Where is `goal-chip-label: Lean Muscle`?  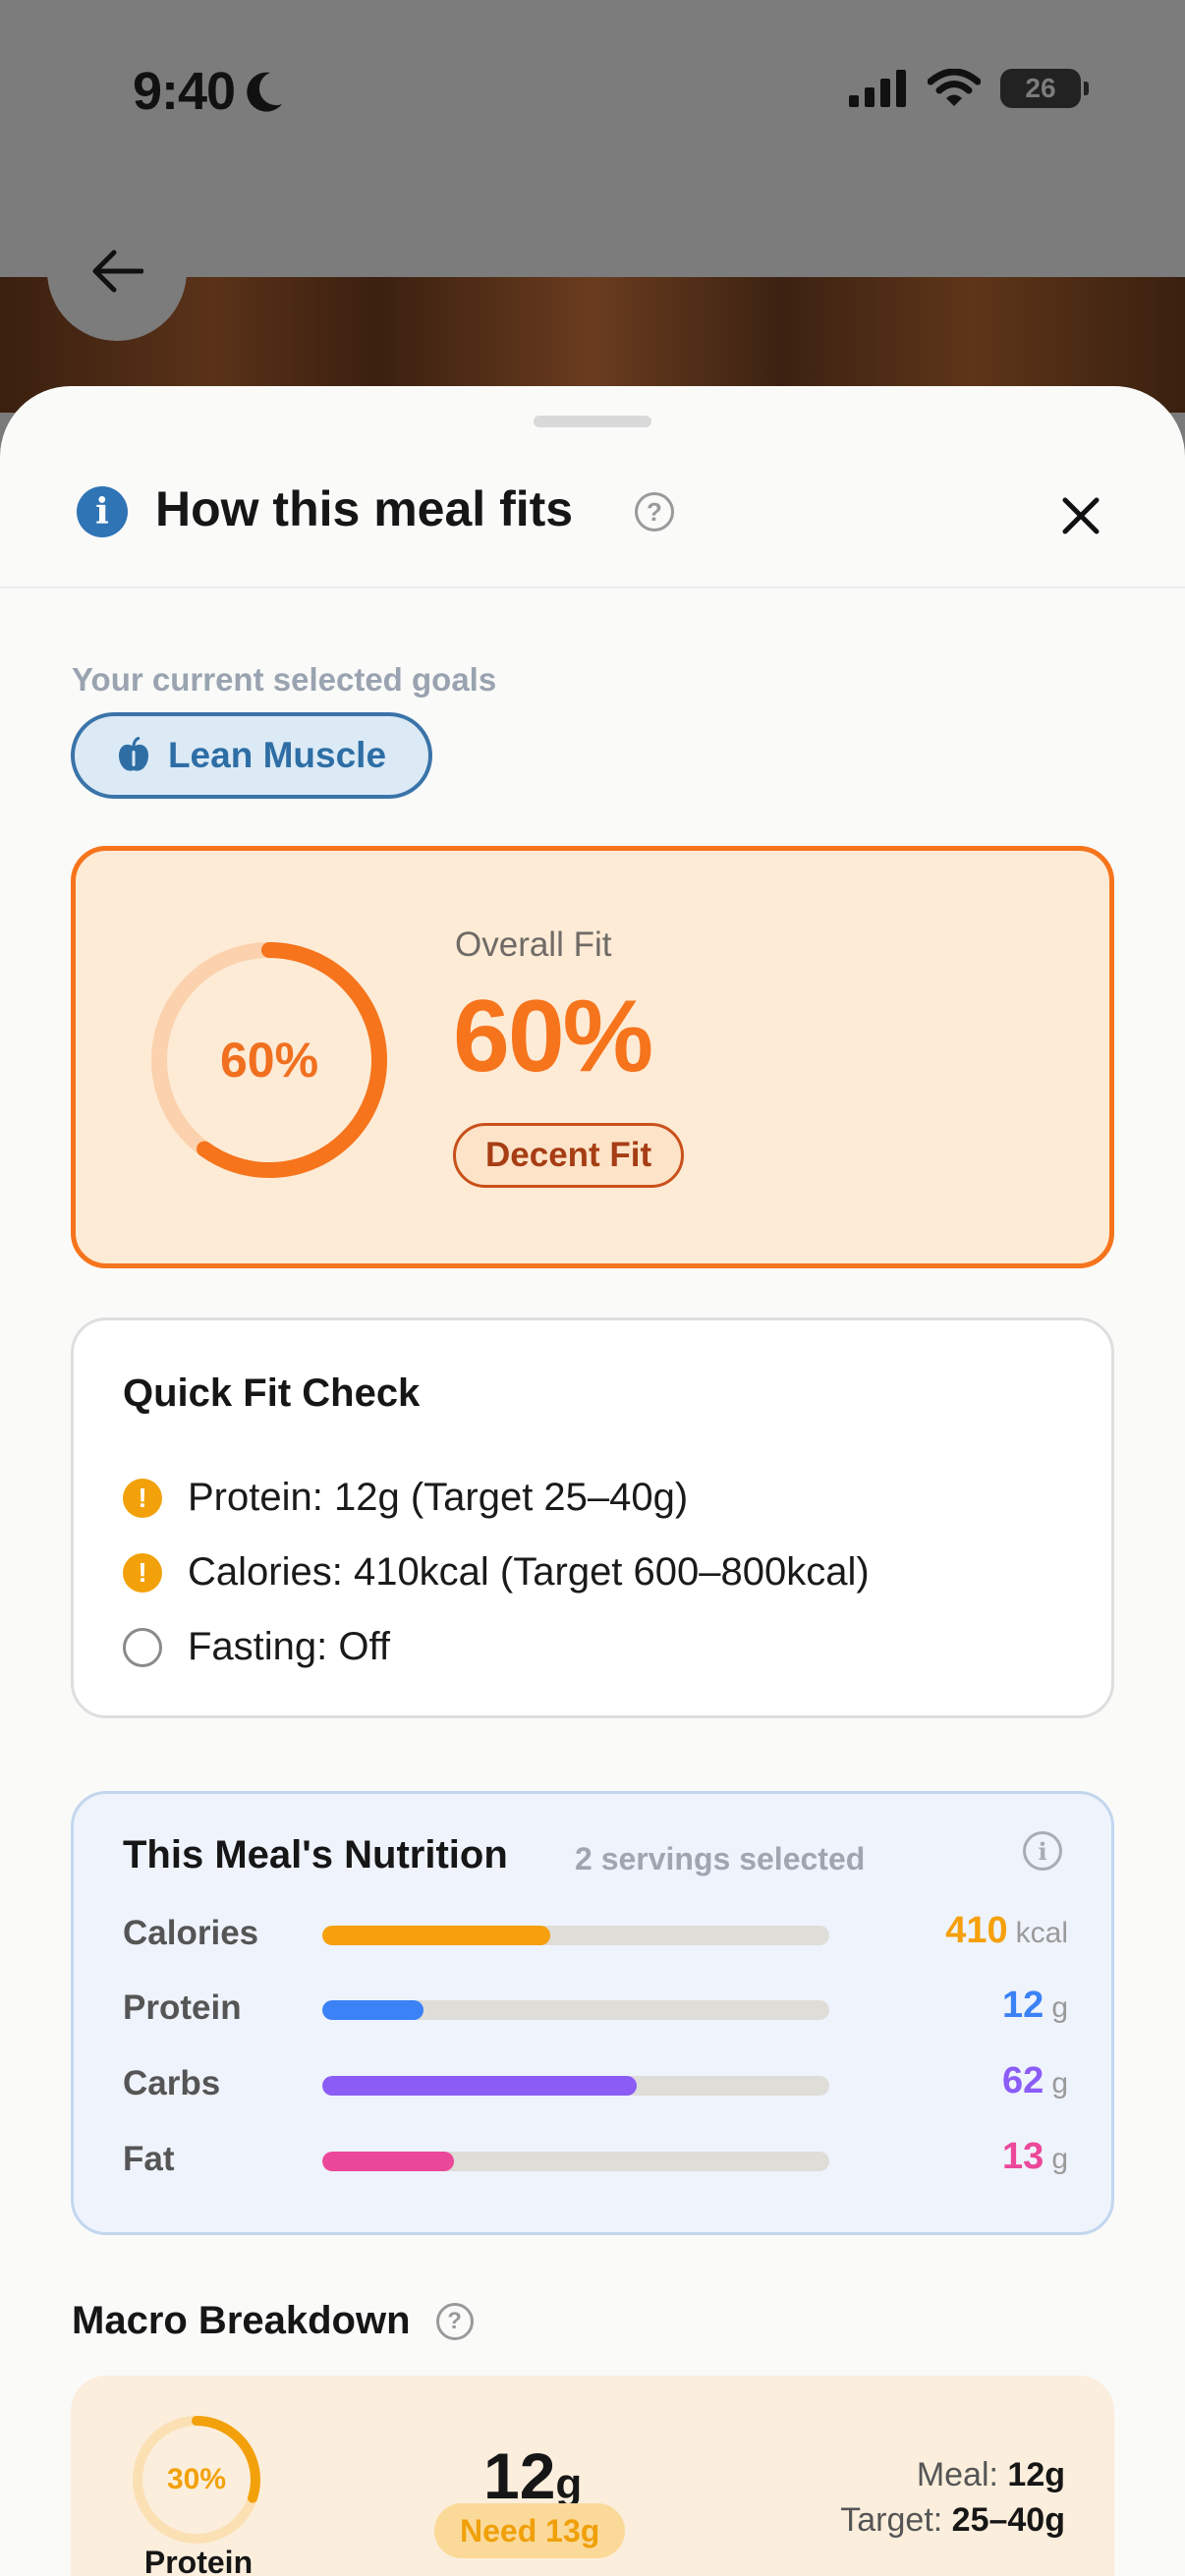 goal-chip-label: Lean Muscle is located at coordinates (277, 755).